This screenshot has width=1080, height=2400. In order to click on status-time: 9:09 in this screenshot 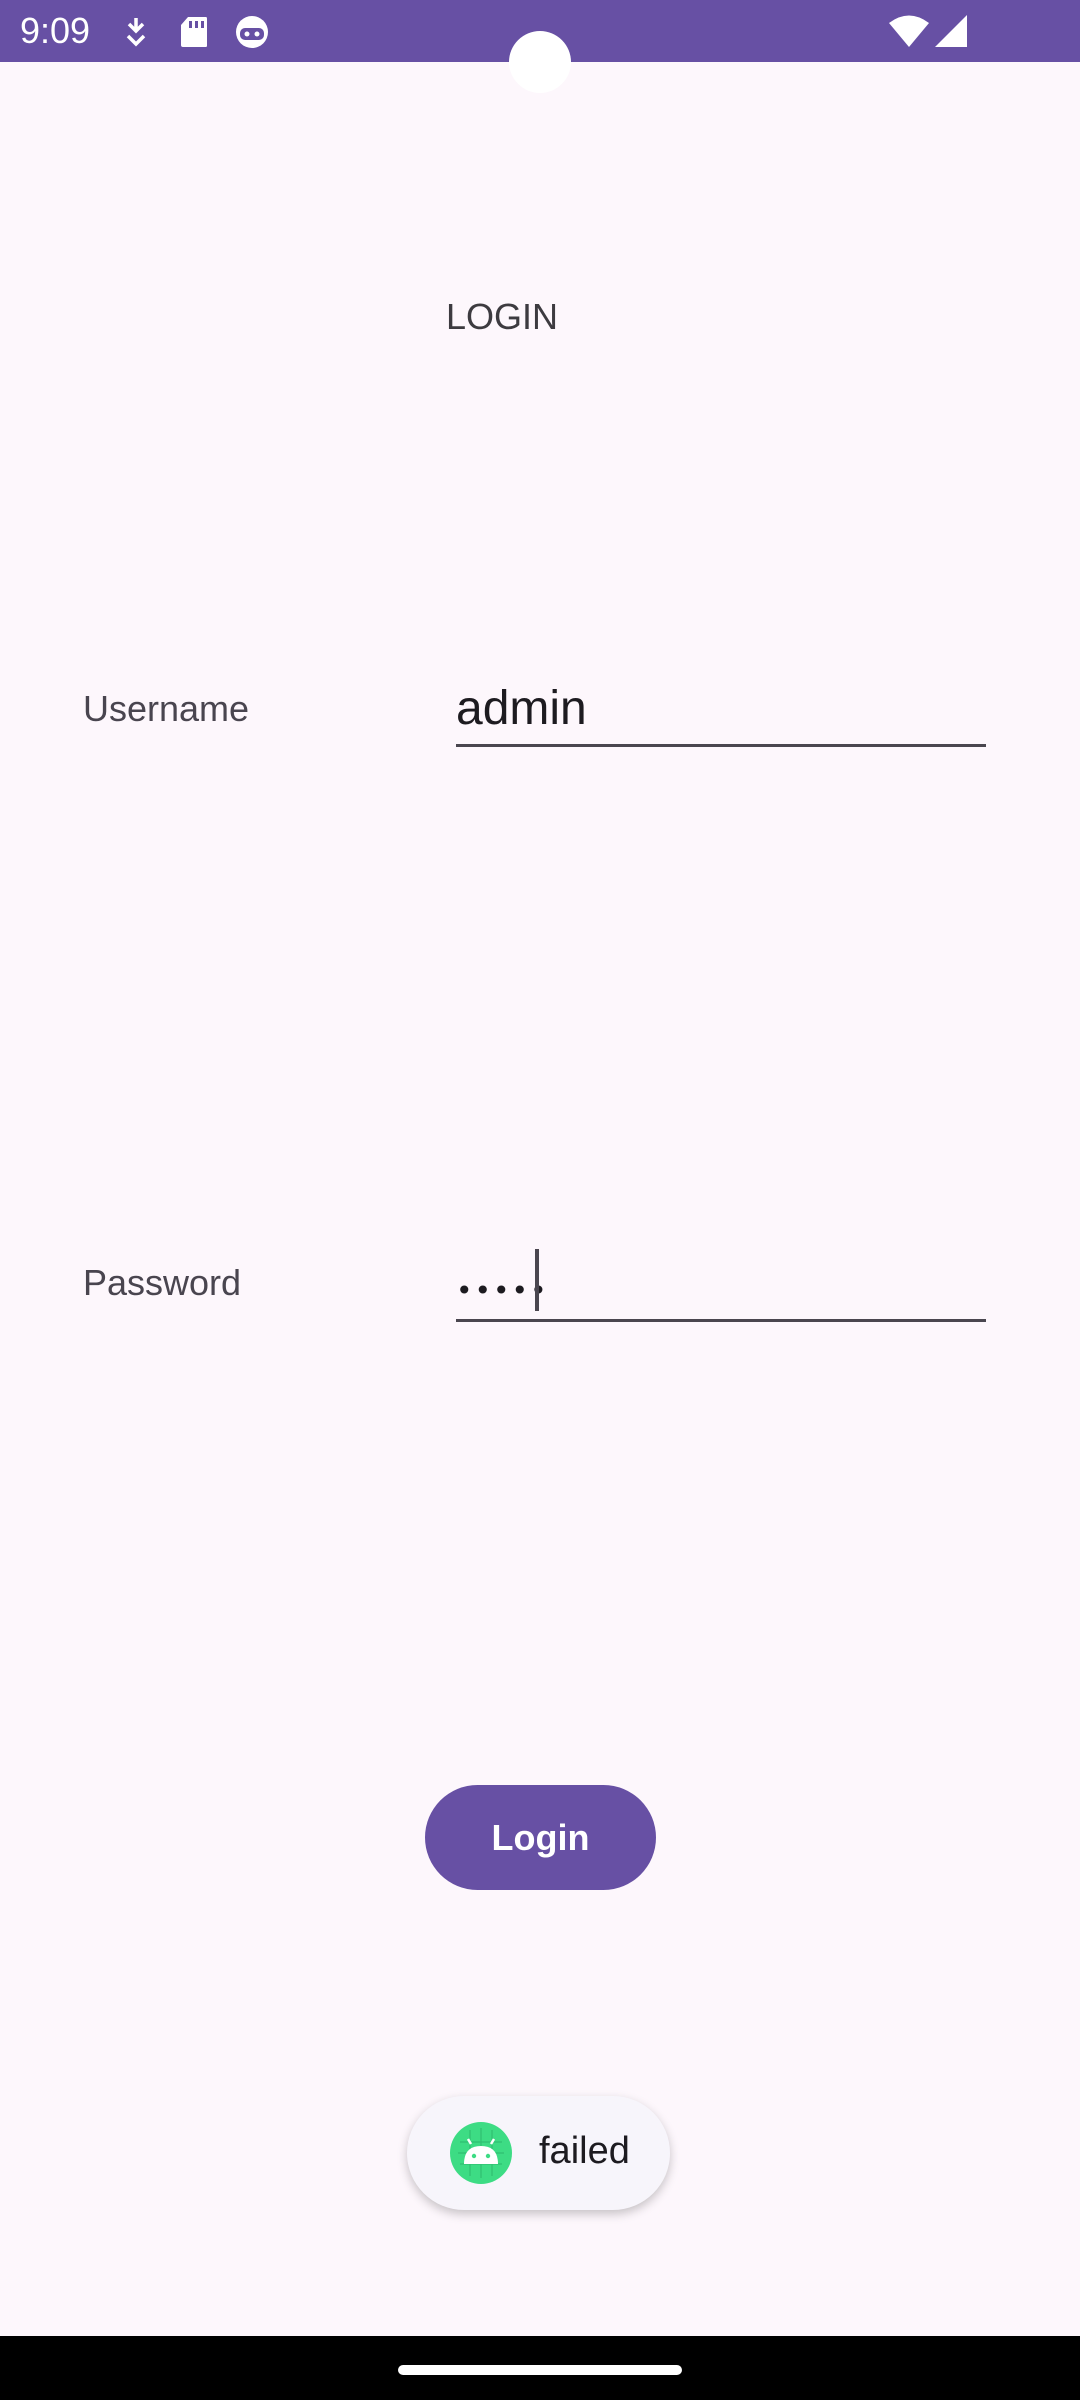, I will do `click(55, 30)`.